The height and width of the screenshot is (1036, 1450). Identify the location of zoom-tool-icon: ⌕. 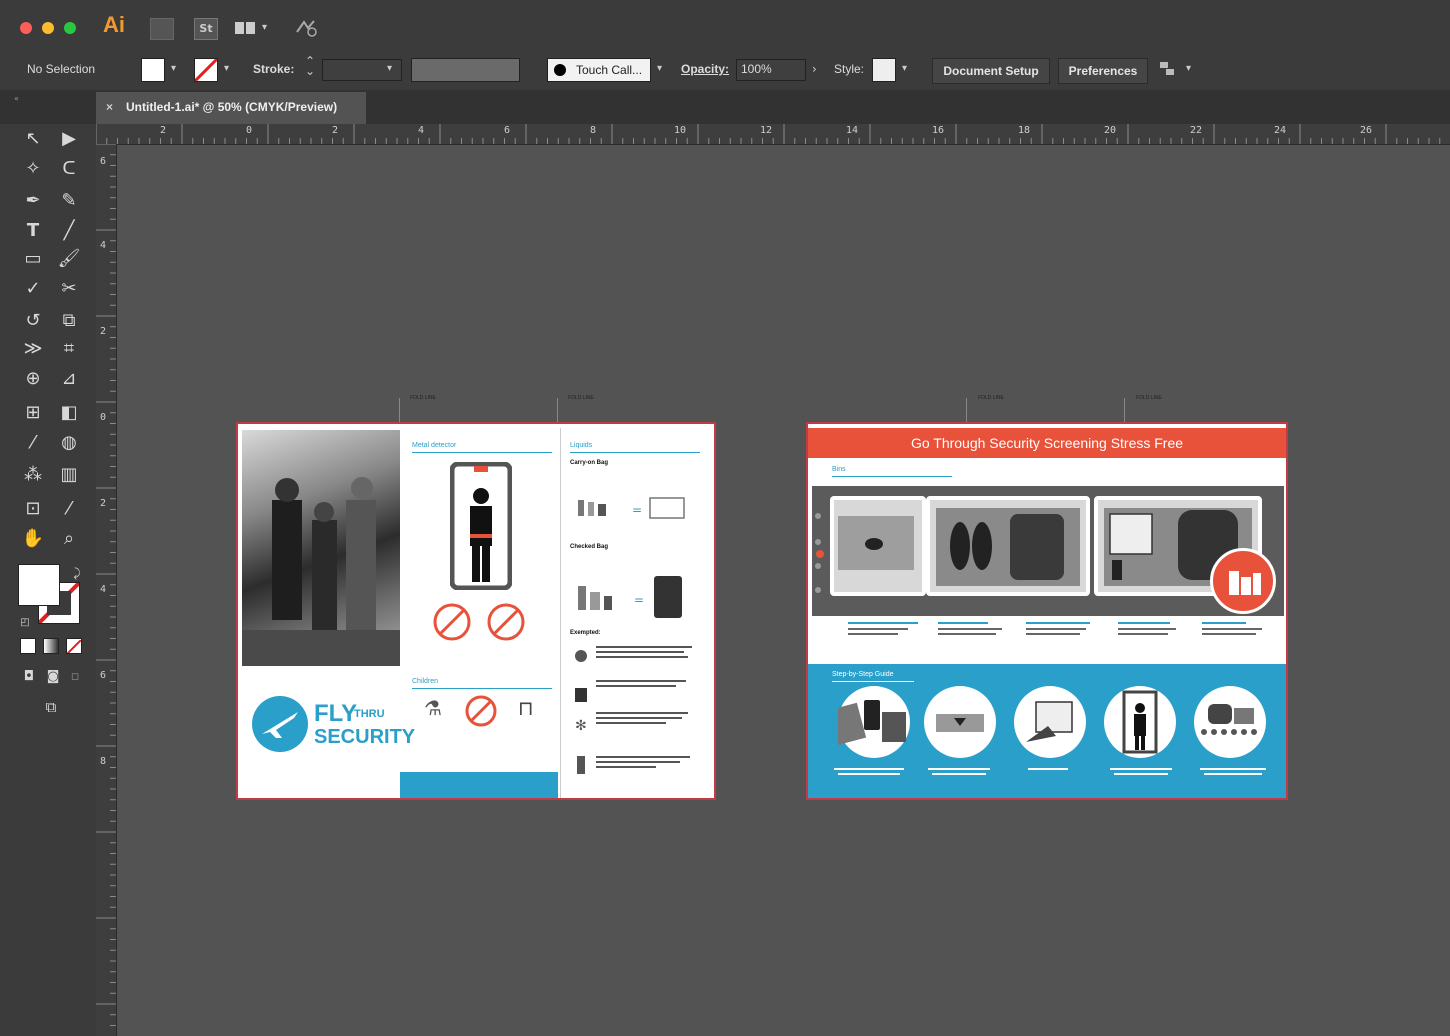
(69, 539).